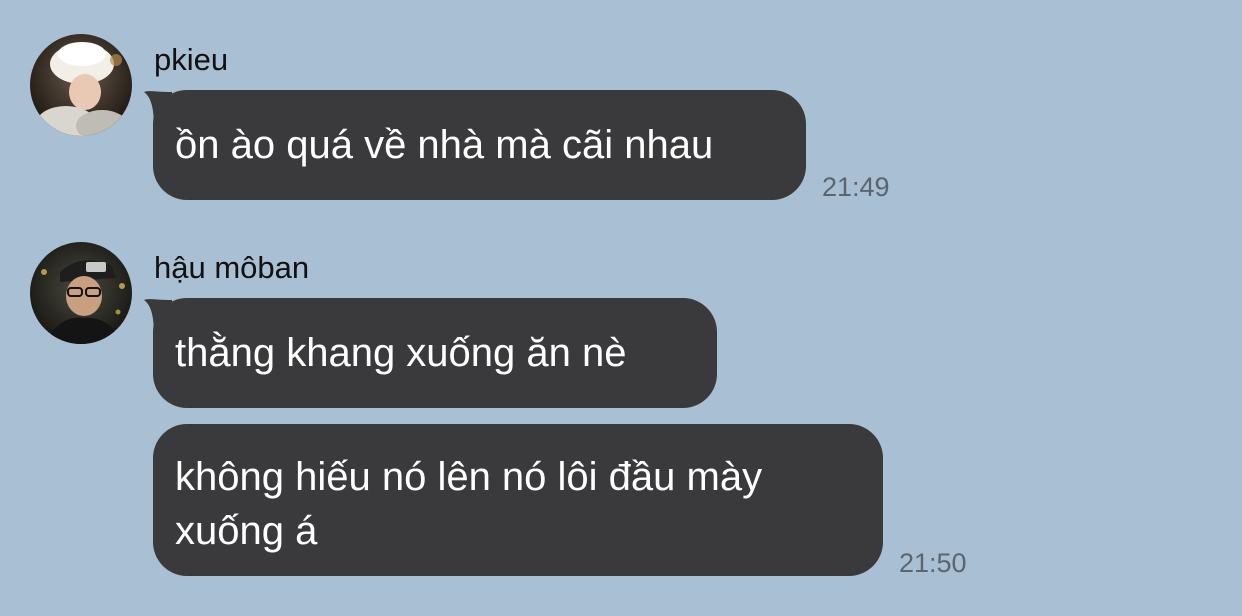 The height and width of the screenshot is (616, 1242). I want to click on message-time: 21:49, so click(856, 187).